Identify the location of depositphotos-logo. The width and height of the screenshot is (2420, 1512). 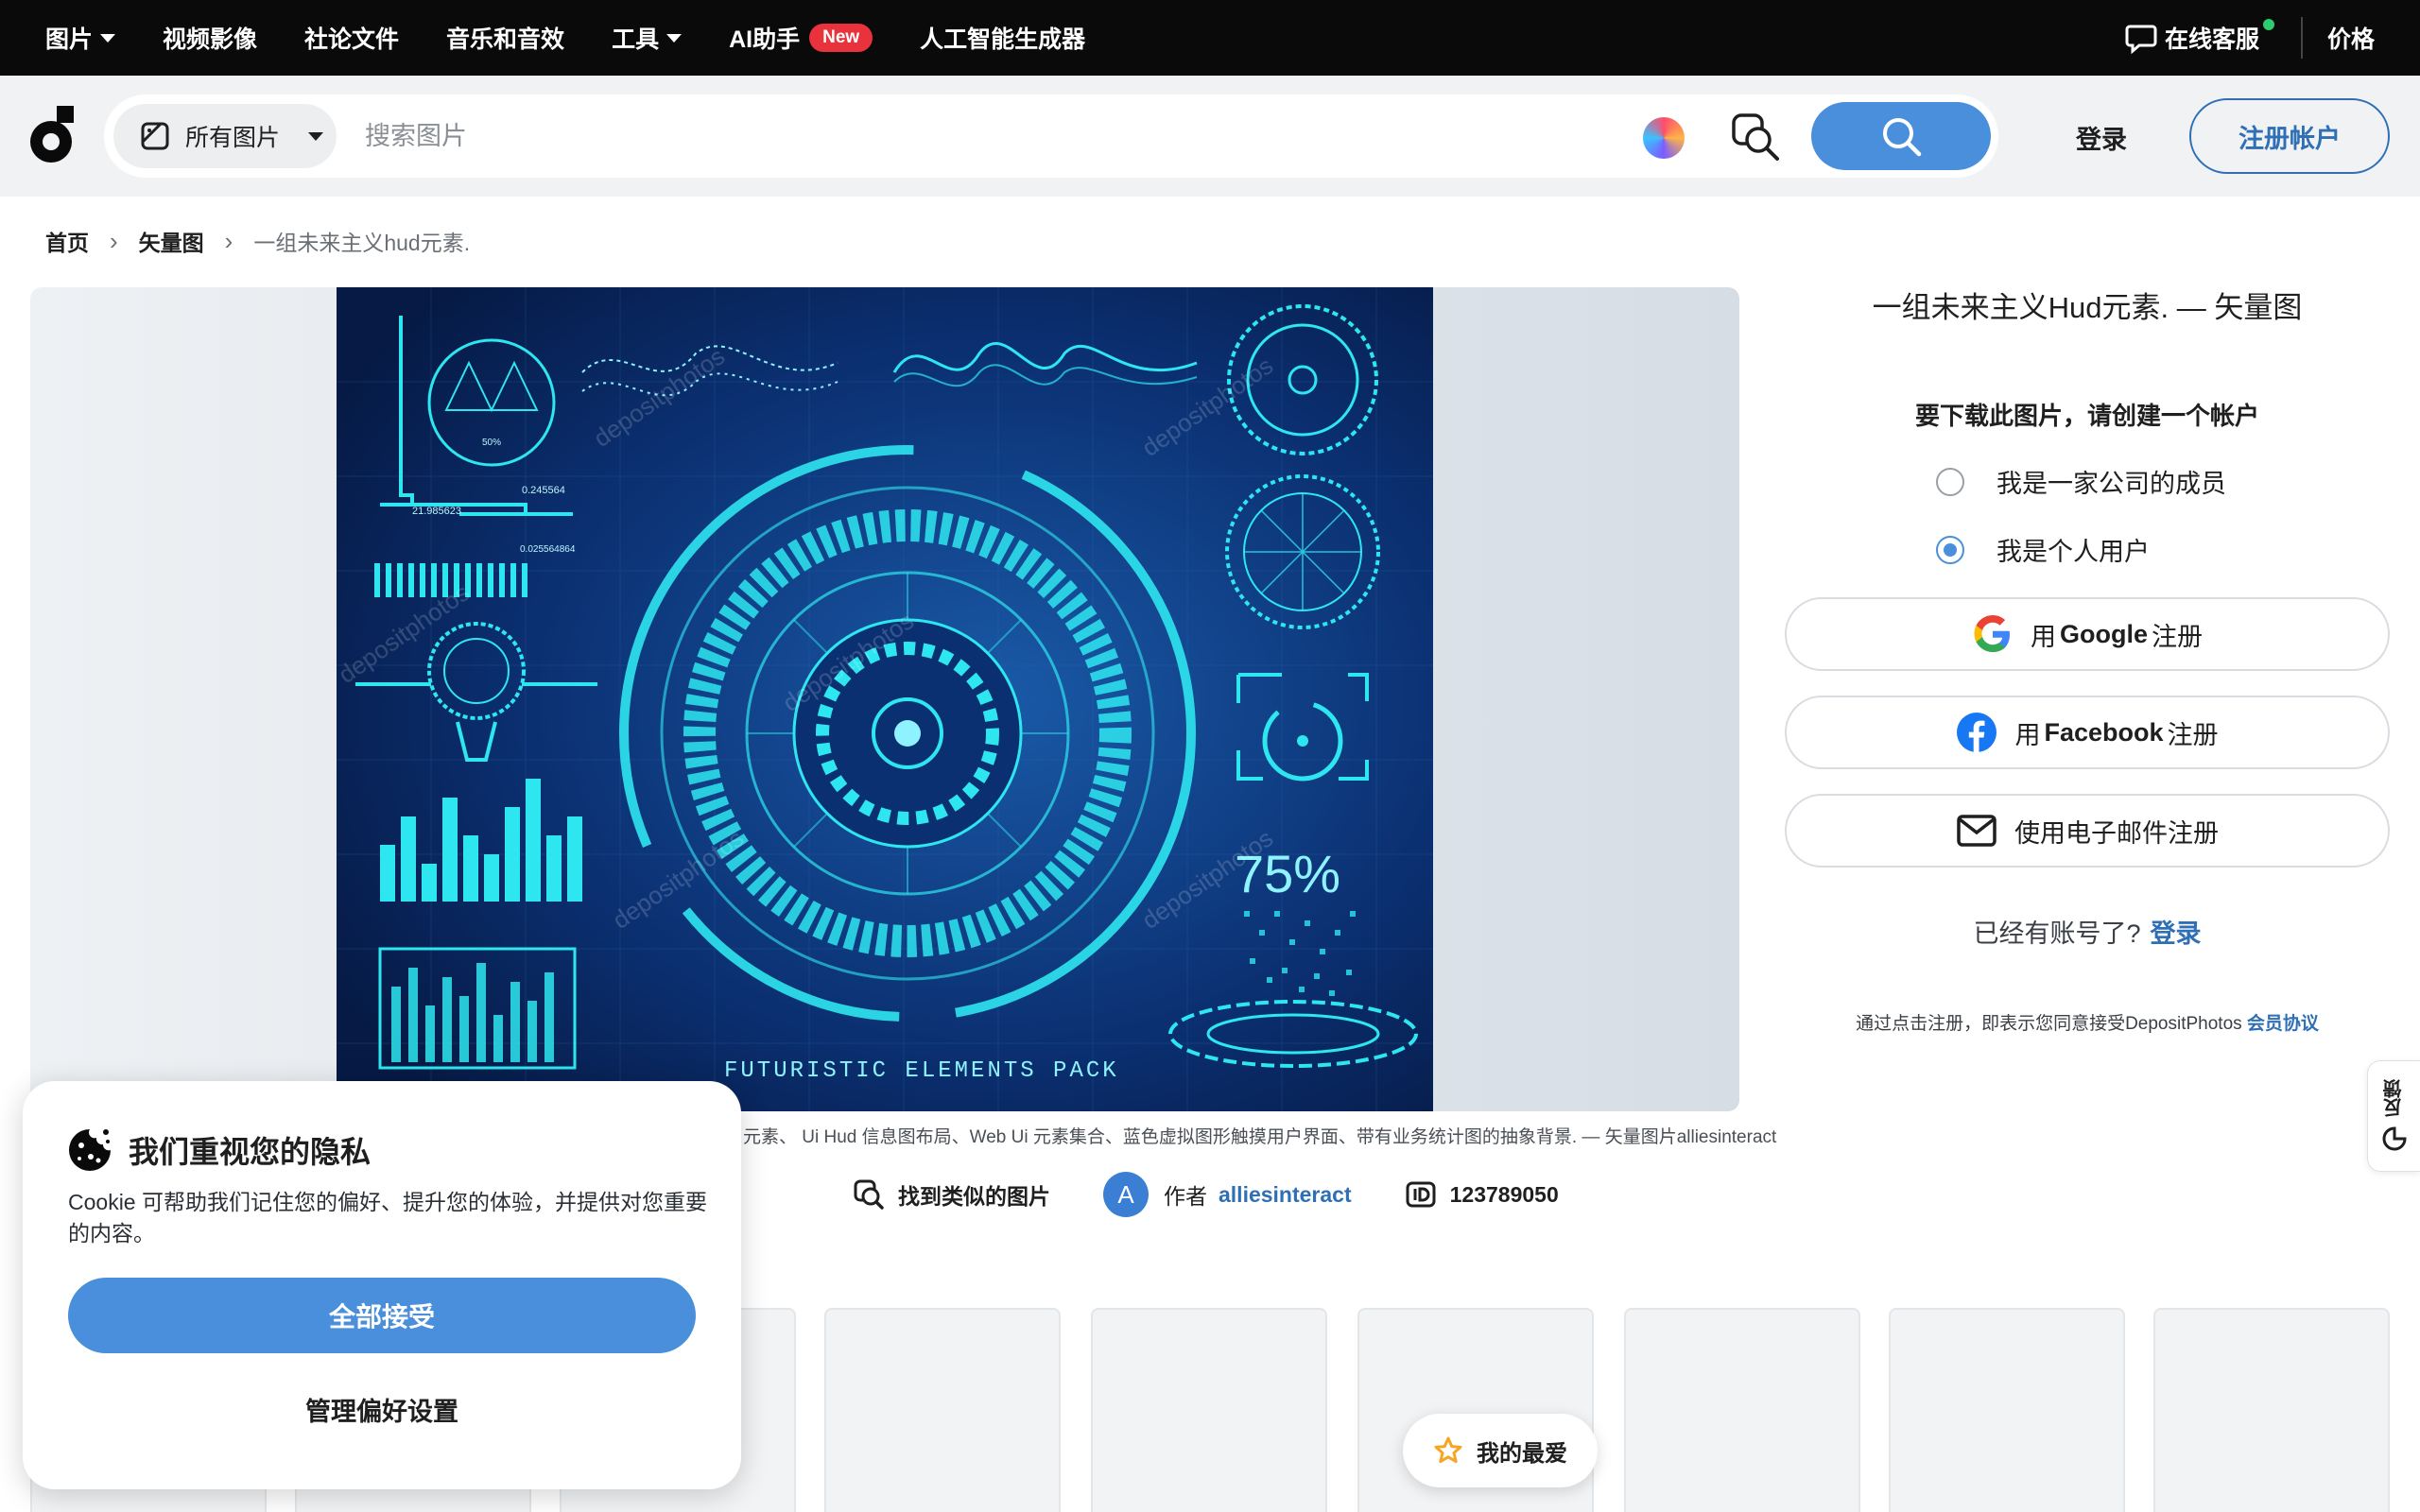
(53, 135).